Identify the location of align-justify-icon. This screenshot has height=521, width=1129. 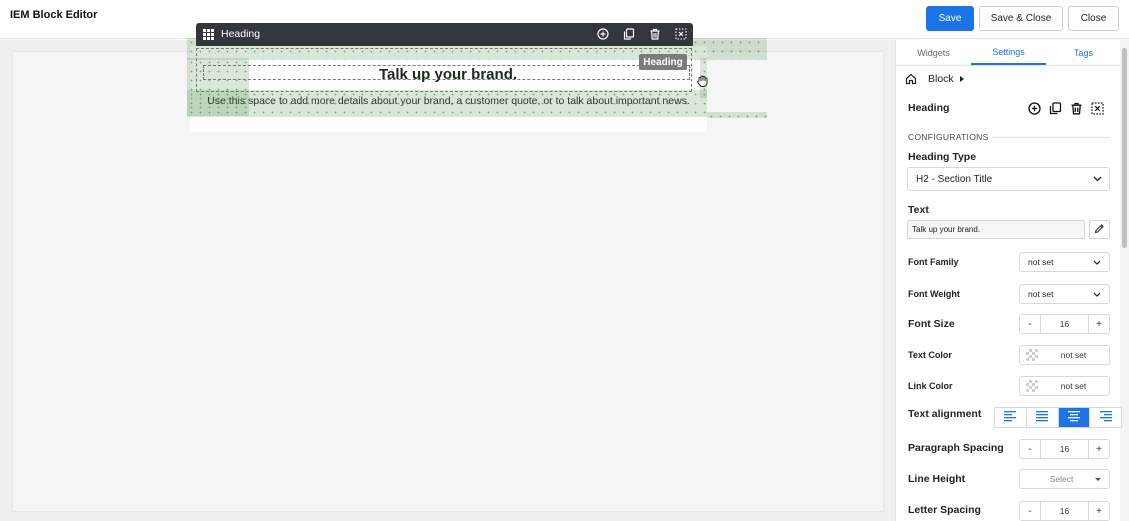
(1042, 417).